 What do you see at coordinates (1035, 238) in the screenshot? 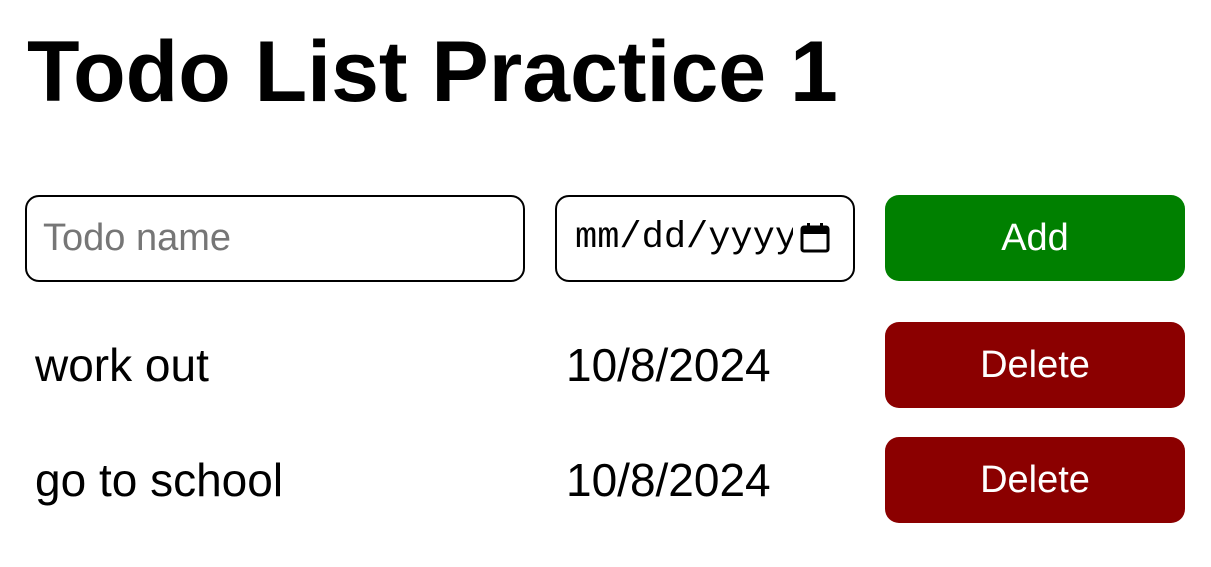
I see `add-button: Add` at bounding box center [1035, 238].